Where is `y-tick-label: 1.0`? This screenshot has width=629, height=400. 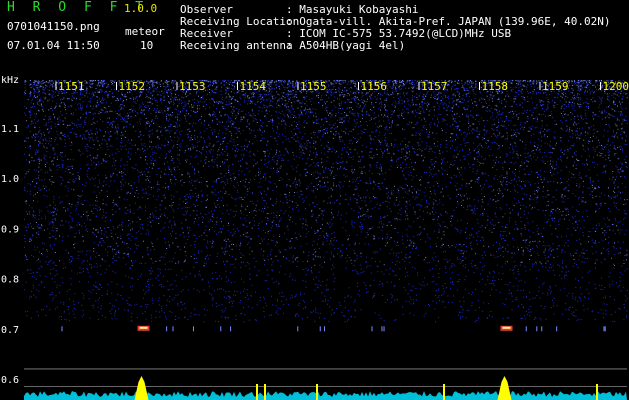
y-tick-label: 1.0 is located at coordinates (10, 179).